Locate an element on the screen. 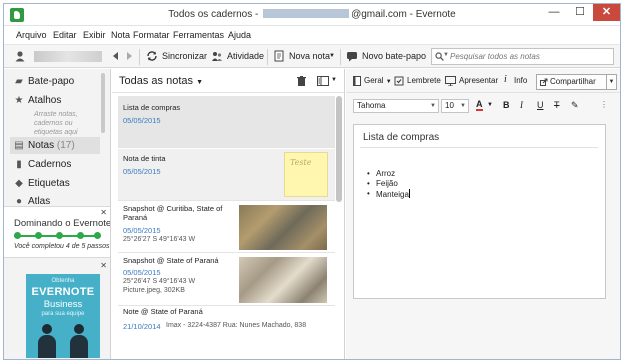  window-title-prefix: Todos os cadernos - is located at coordinates (215, 14).